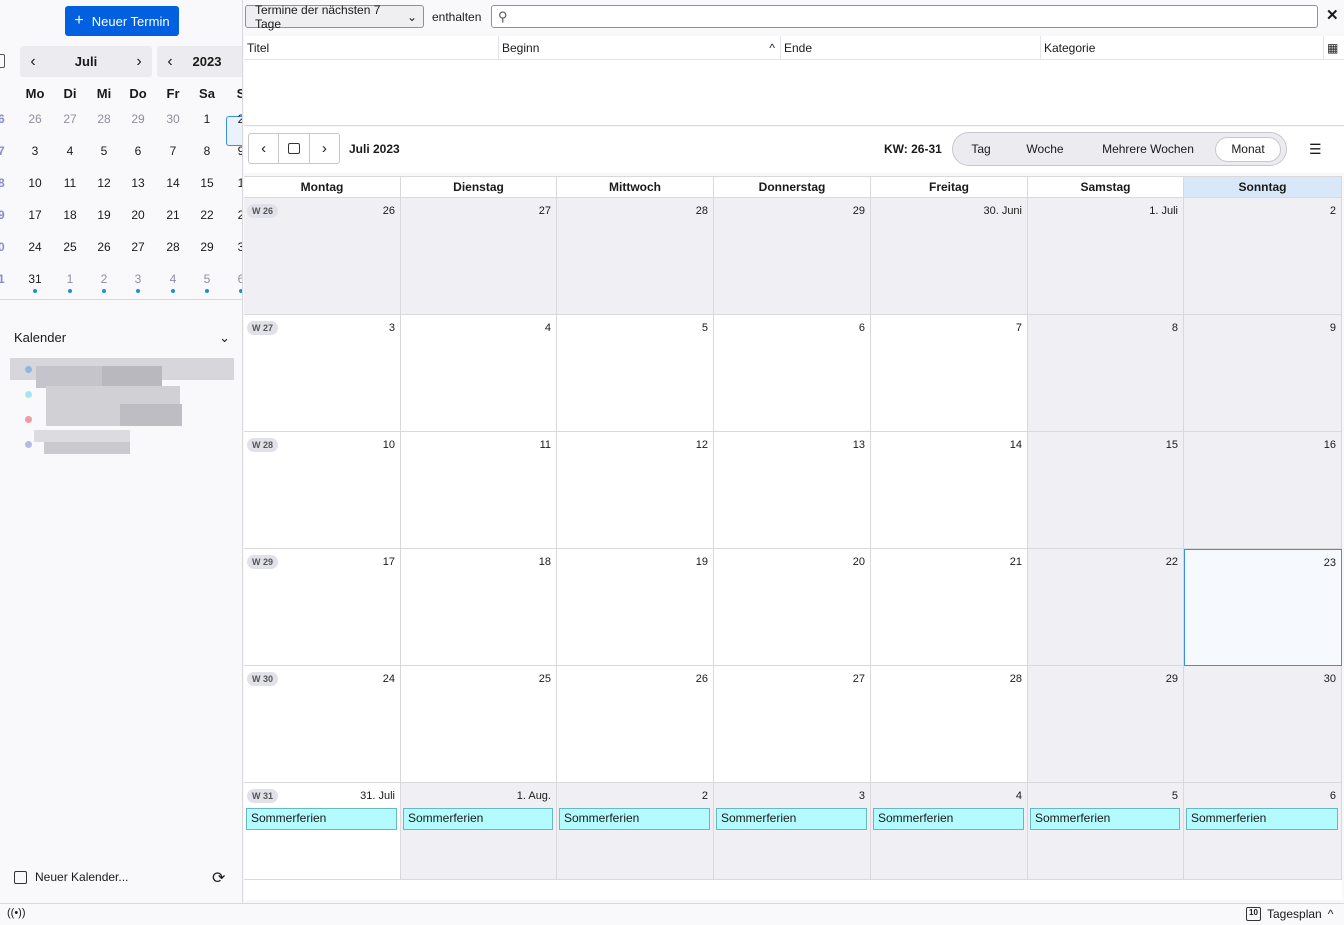  What do you see at coordinates (104, 215) in the screenshot?
I see `mini-day: 19` at bounding box center [104, 215].